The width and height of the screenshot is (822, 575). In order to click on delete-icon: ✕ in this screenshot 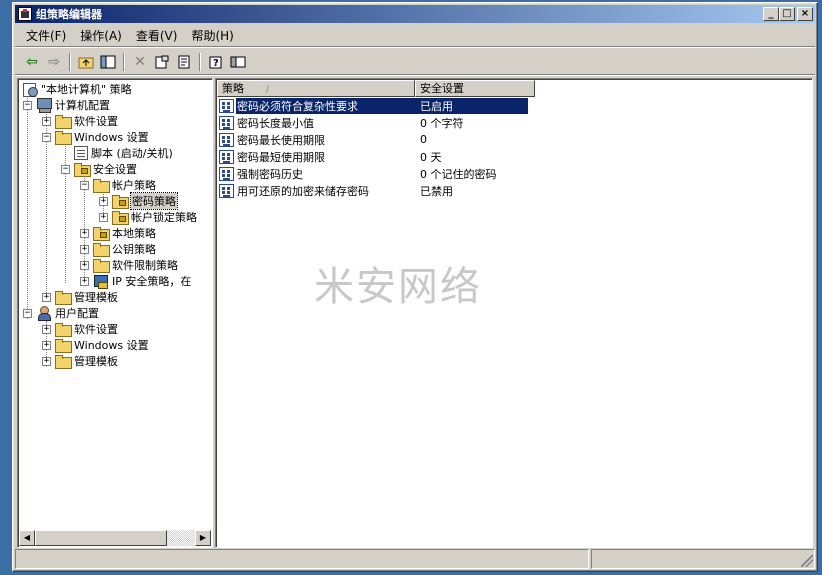, I will do `click(140, 62)`.